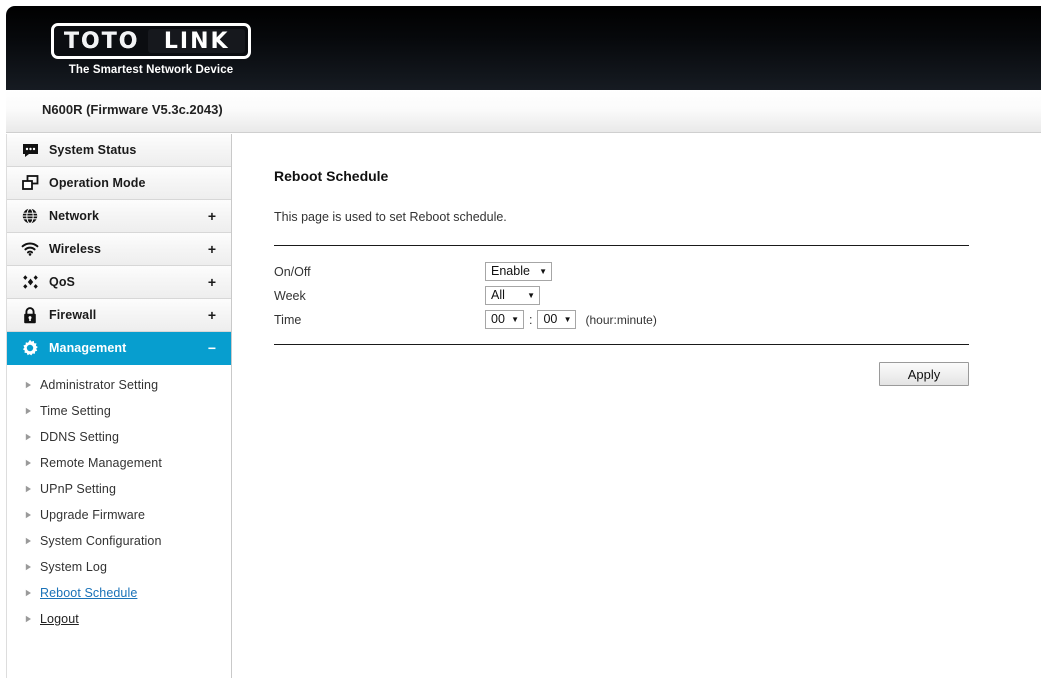  I want to click on submenu-item-label: DDNS Setting, so click(80, 437).